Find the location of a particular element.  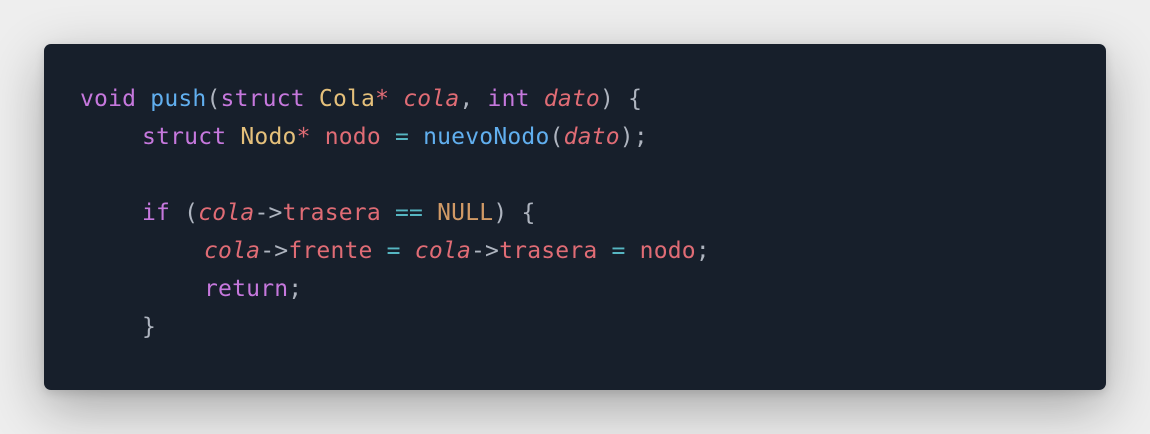

code-token: nuevoNodo is located at coordinates (486, 137).